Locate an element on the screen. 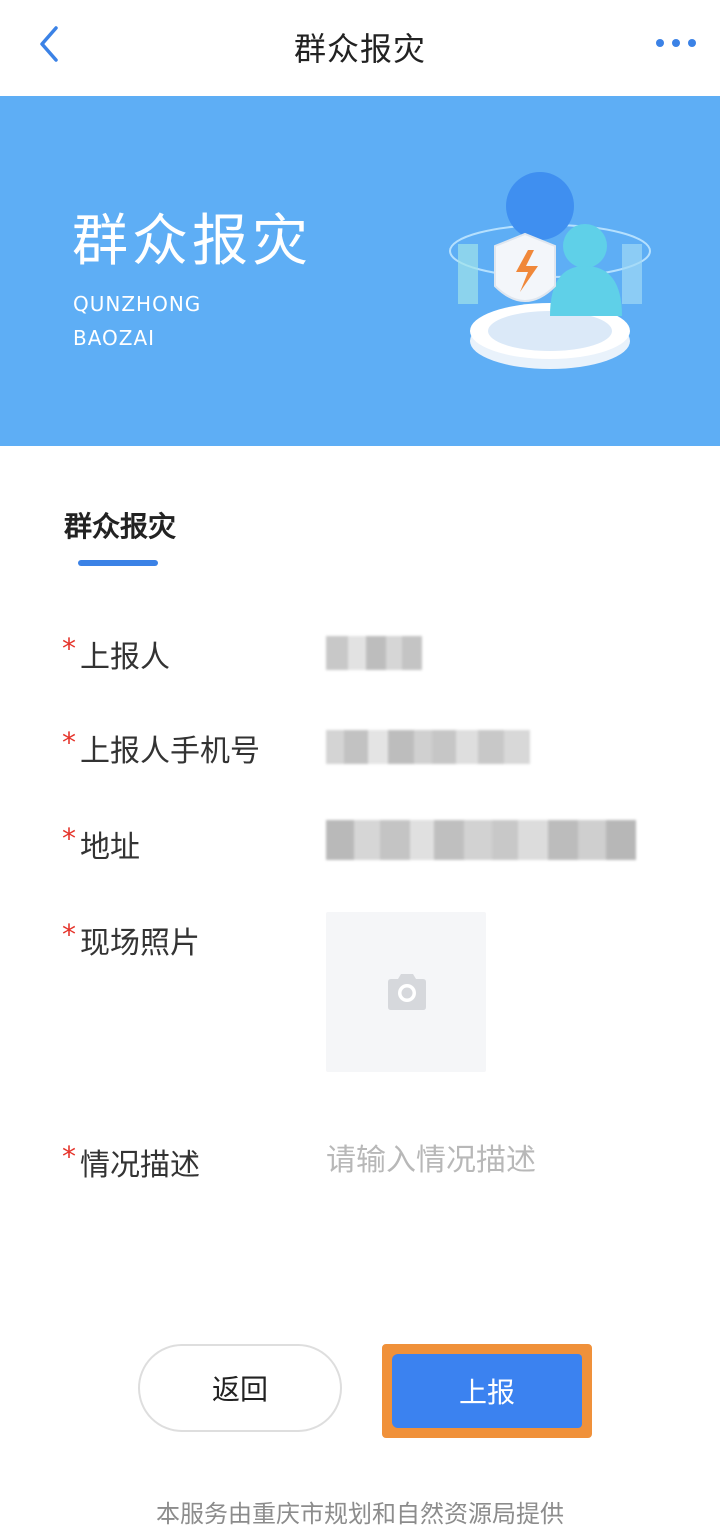 This screenshot has width=720, height=1536. reporter-label: * 上报人 is located at coordinates (116, 654).